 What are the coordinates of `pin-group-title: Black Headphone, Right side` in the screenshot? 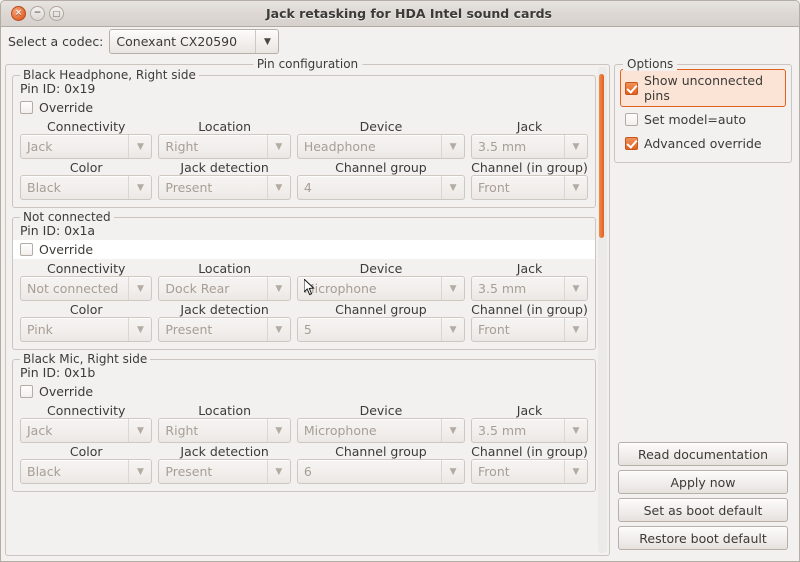 It's located at (109, 75).